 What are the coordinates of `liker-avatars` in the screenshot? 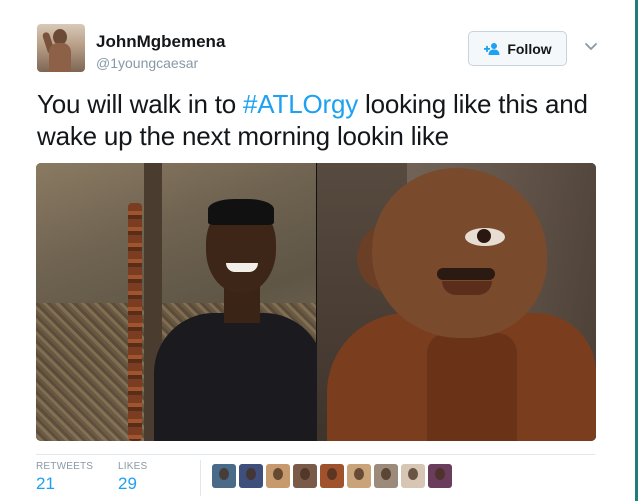 It's located at (332, 476).